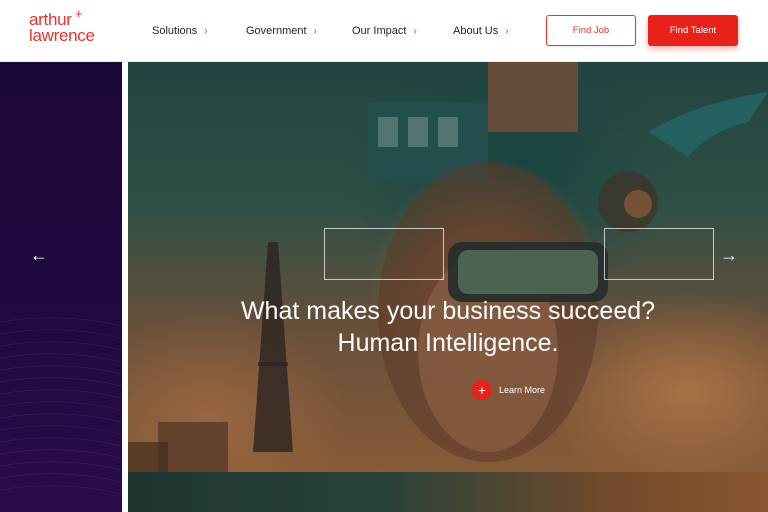 The image size is (768, 512). Describe the element at coordinates (448, 311) in the screenshot. I see `hero-headline-line-1: What makes your business succeed?` at that location.